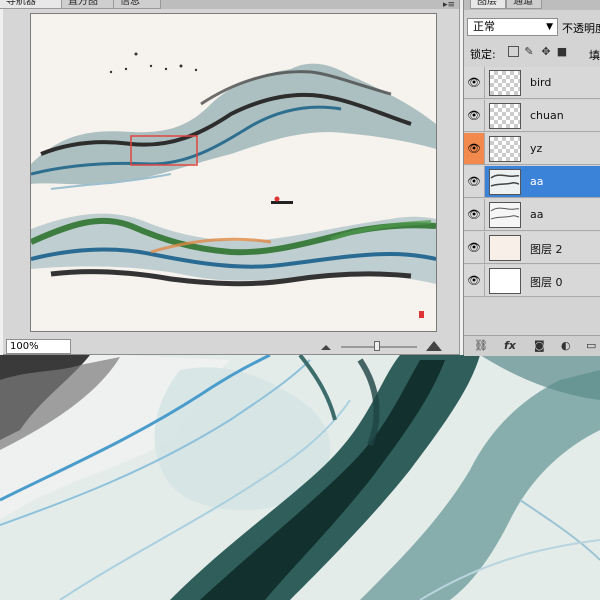  Describe the element at coordinates (549, 27) in the screenshot. I see `chevron-down-icon: ▼` at that location.